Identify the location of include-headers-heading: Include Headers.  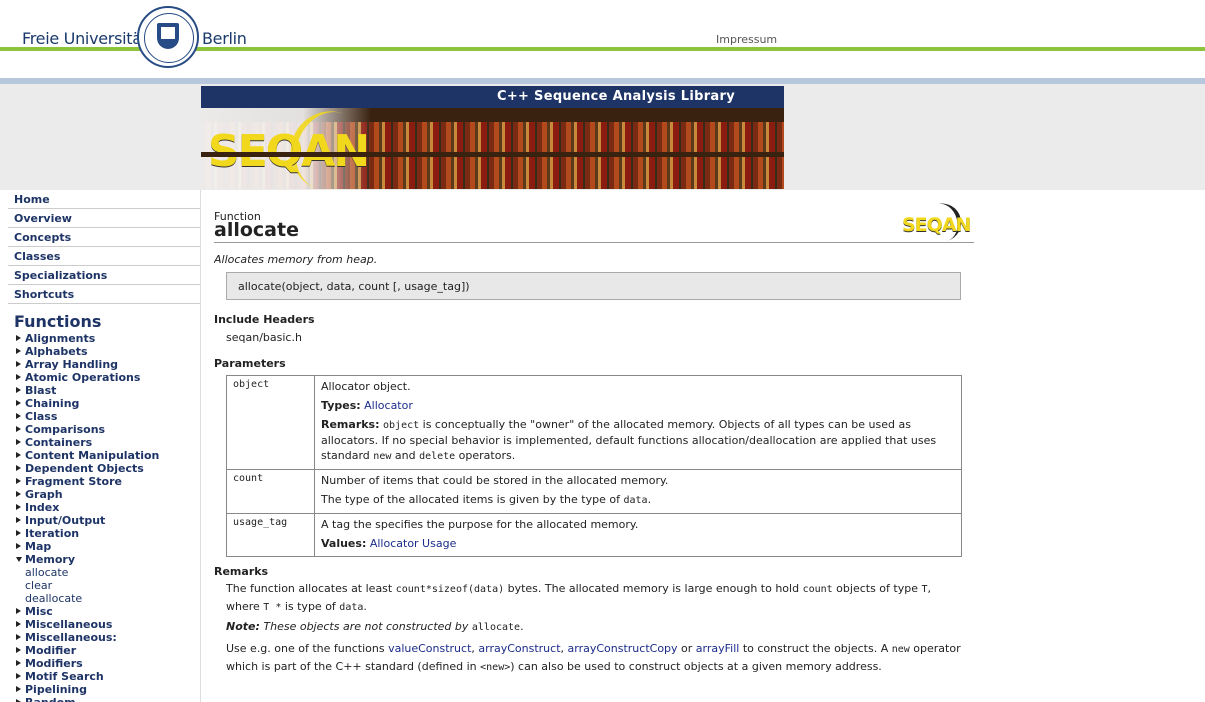
(264, 319).